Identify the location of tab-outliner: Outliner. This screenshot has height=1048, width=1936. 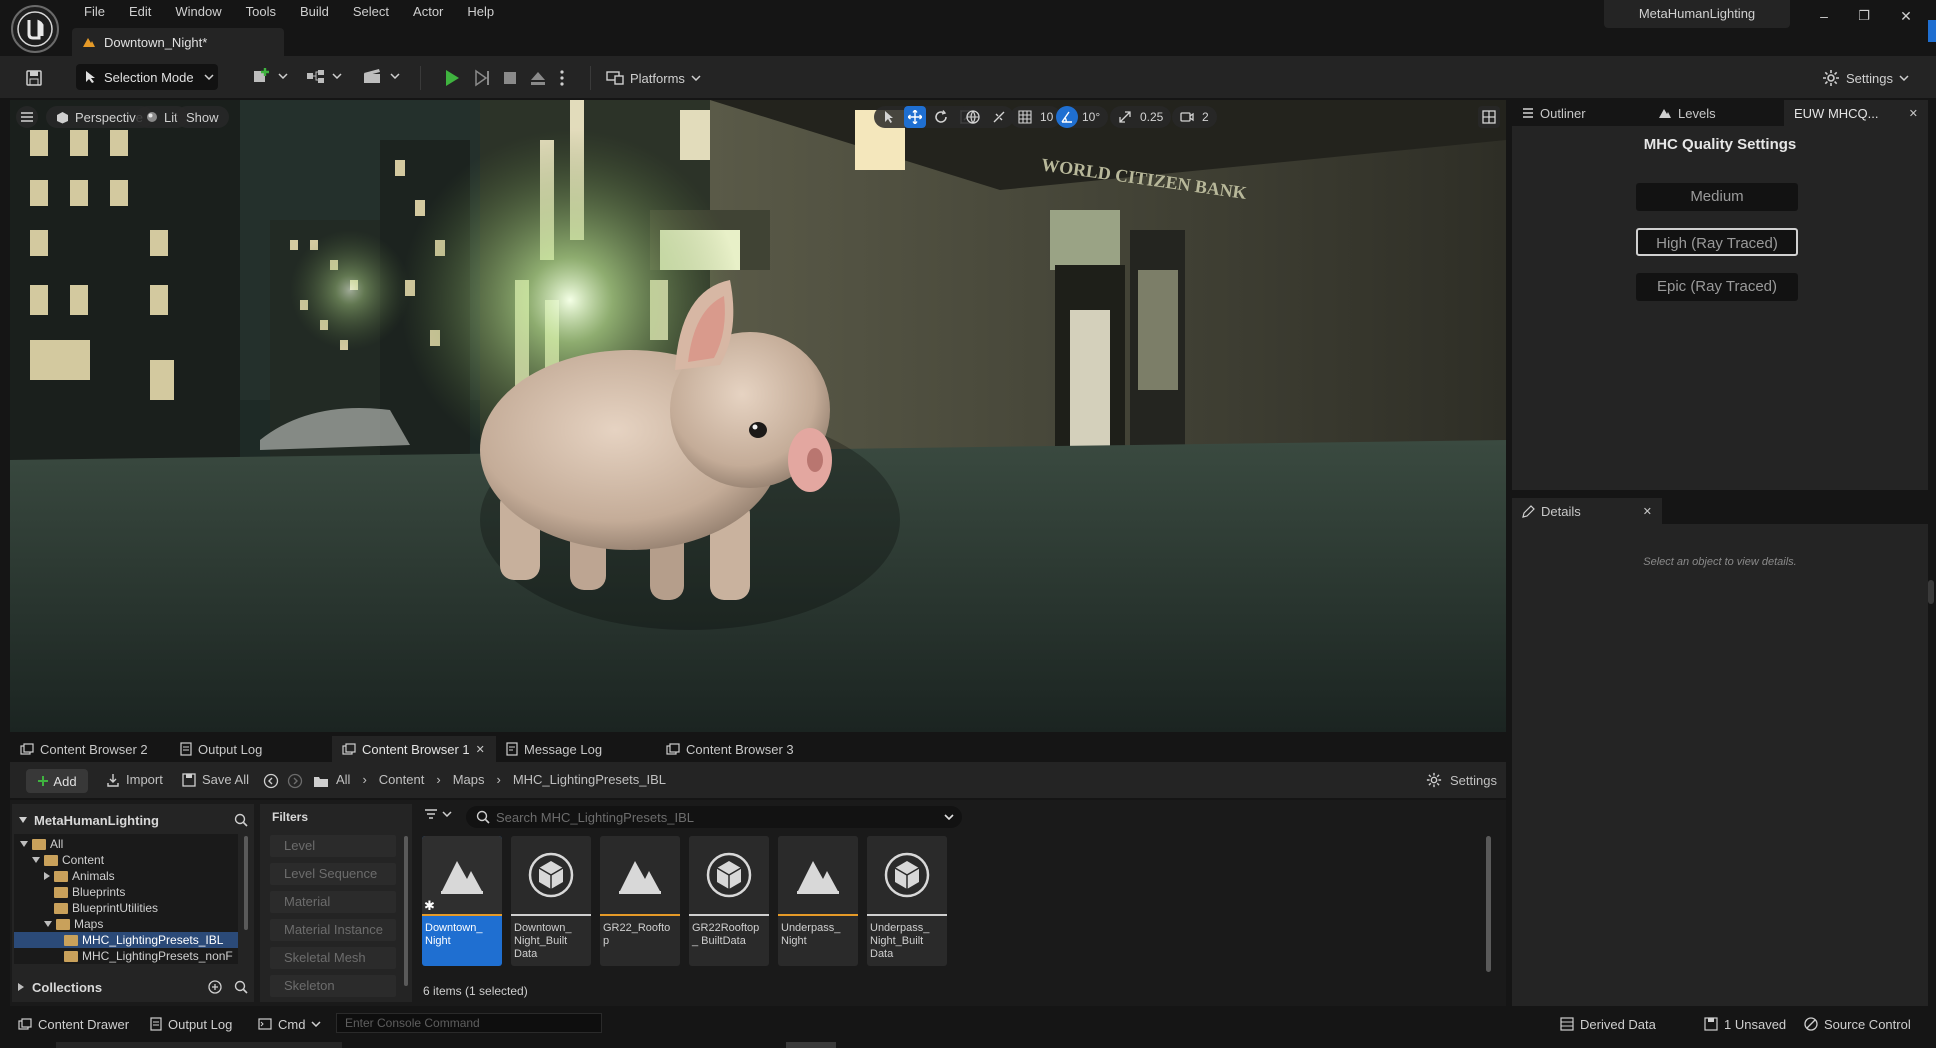
(1580, 113).